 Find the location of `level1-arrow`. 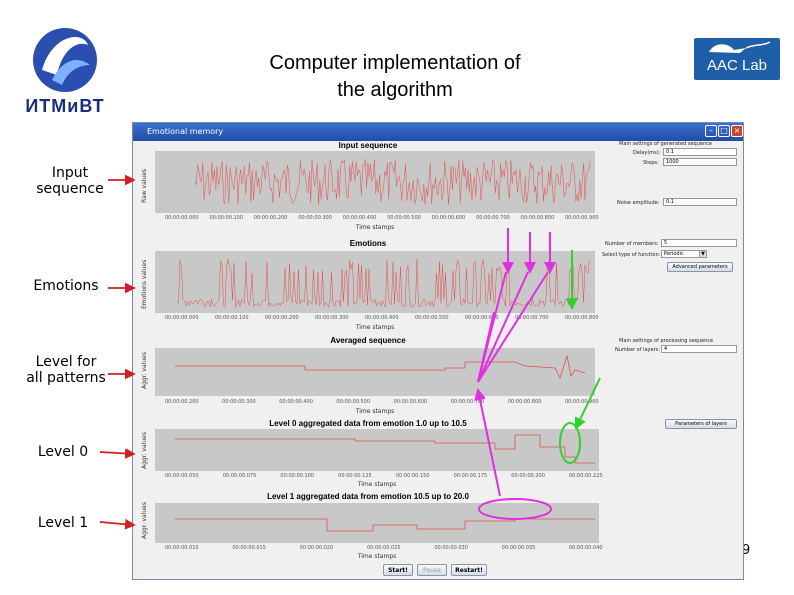

level1-arrow is located at coordinates (117, 524).